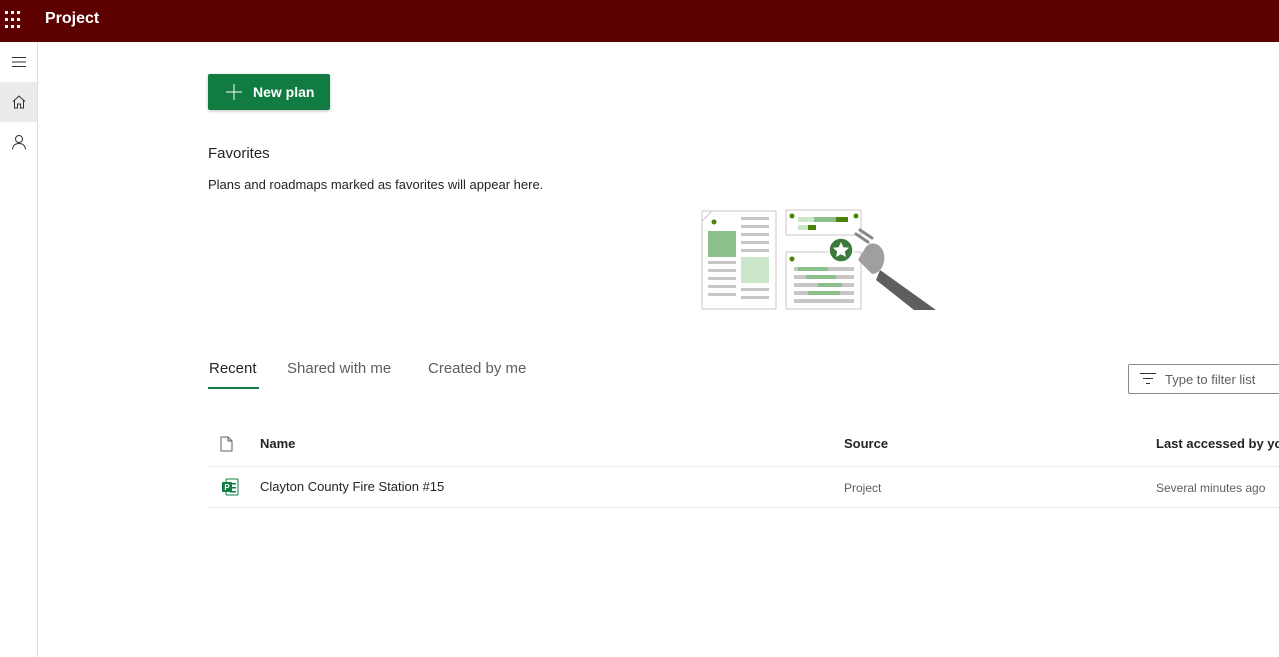  I want to click on row-name: Clayton County Fire Station #15, so click(352, 486).